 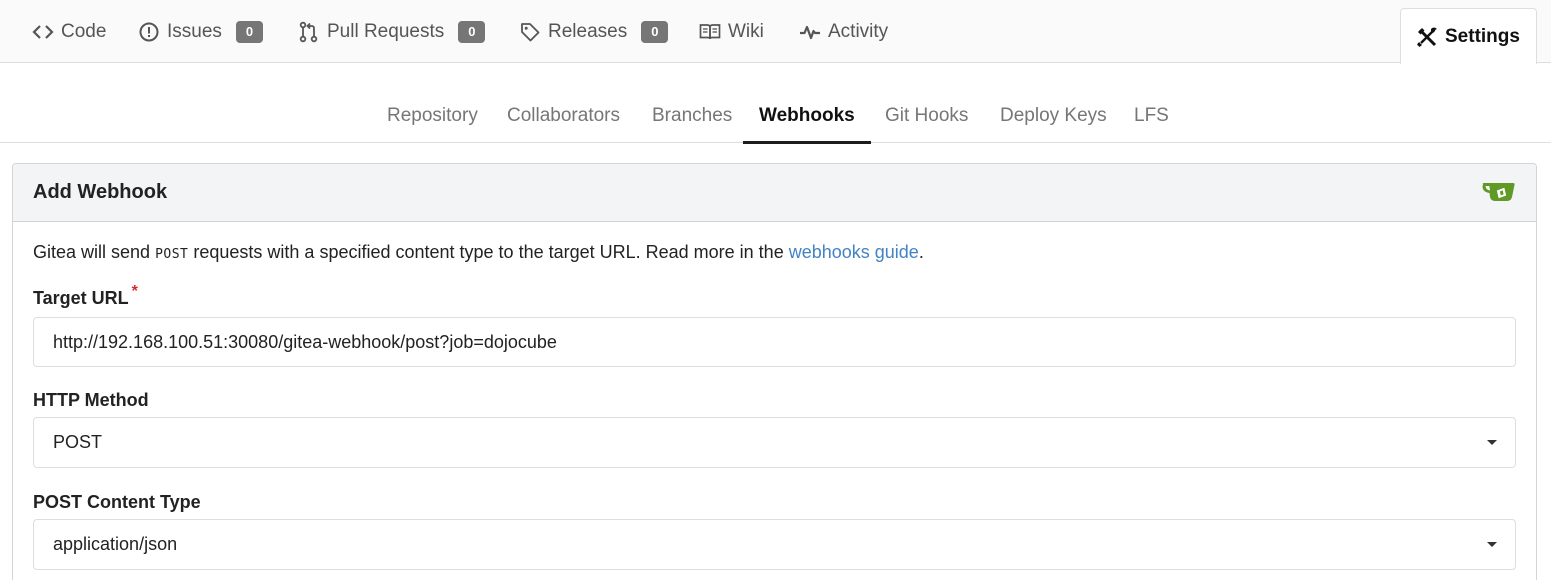 I want to click on intro-post-method: POST, so click(x=172, y=254).